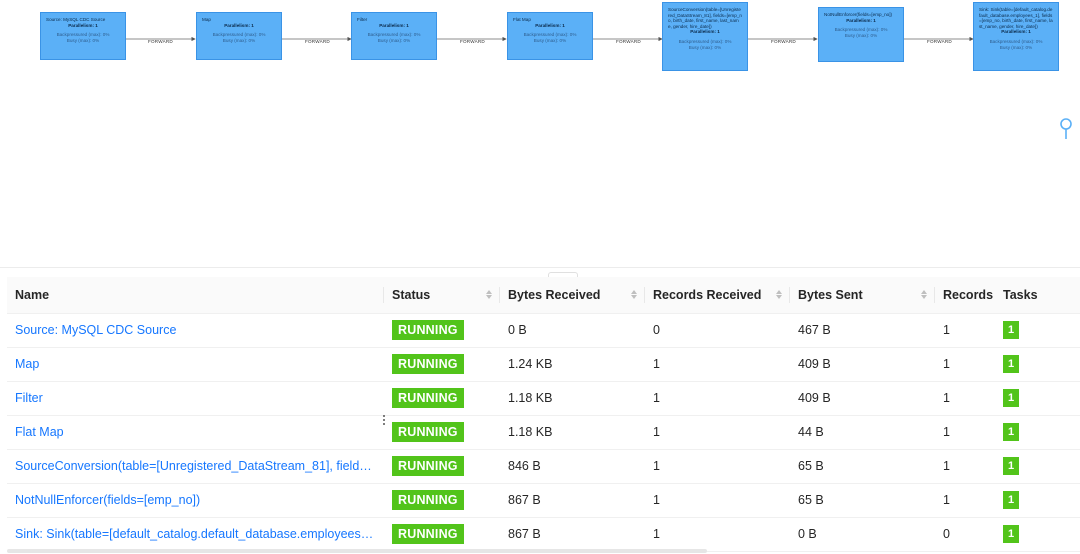 This screenshot has width=1080, height=554. What do you see at coordinates (572, 330) in the screenshot?
I see `bytes-received-cell: 0 B` at bounding box center [572, 330].